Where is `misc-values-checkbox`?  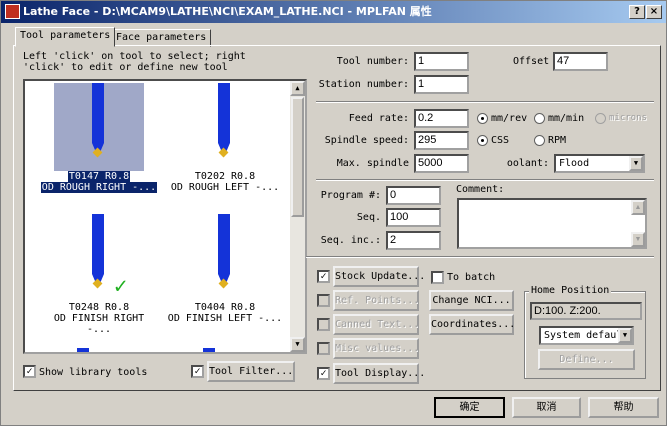 misc-values-checkbox is located at coordinates (323, 348).